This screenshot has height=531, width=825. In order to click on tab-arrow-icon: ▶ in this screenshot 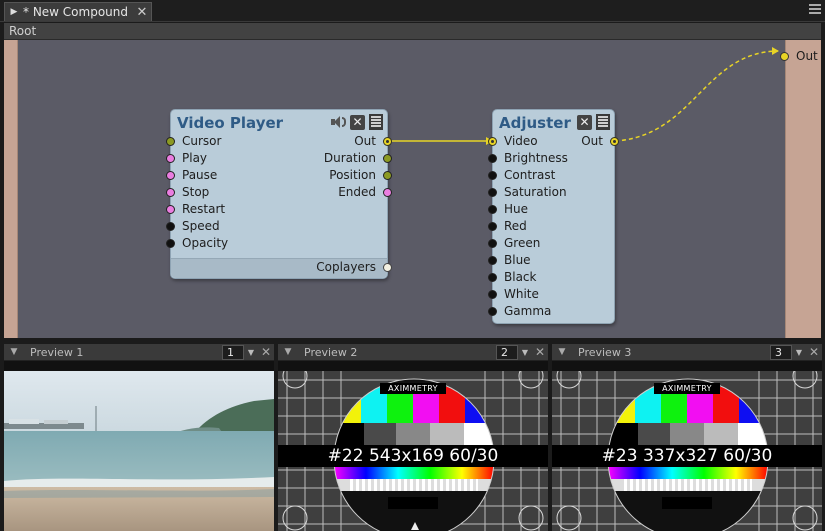, I will do `click(14, 12)`.